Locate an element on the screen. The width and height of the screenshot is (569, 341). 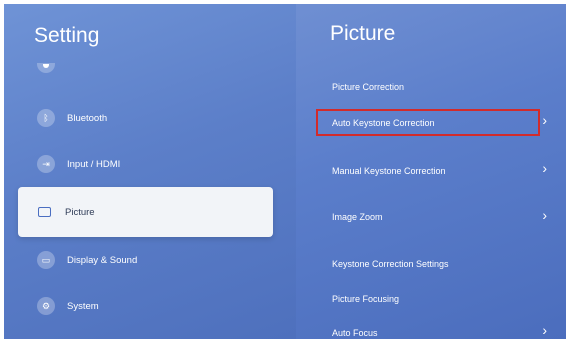
bluetooth-icon: ᛒ is located at coordinates (46, 118).